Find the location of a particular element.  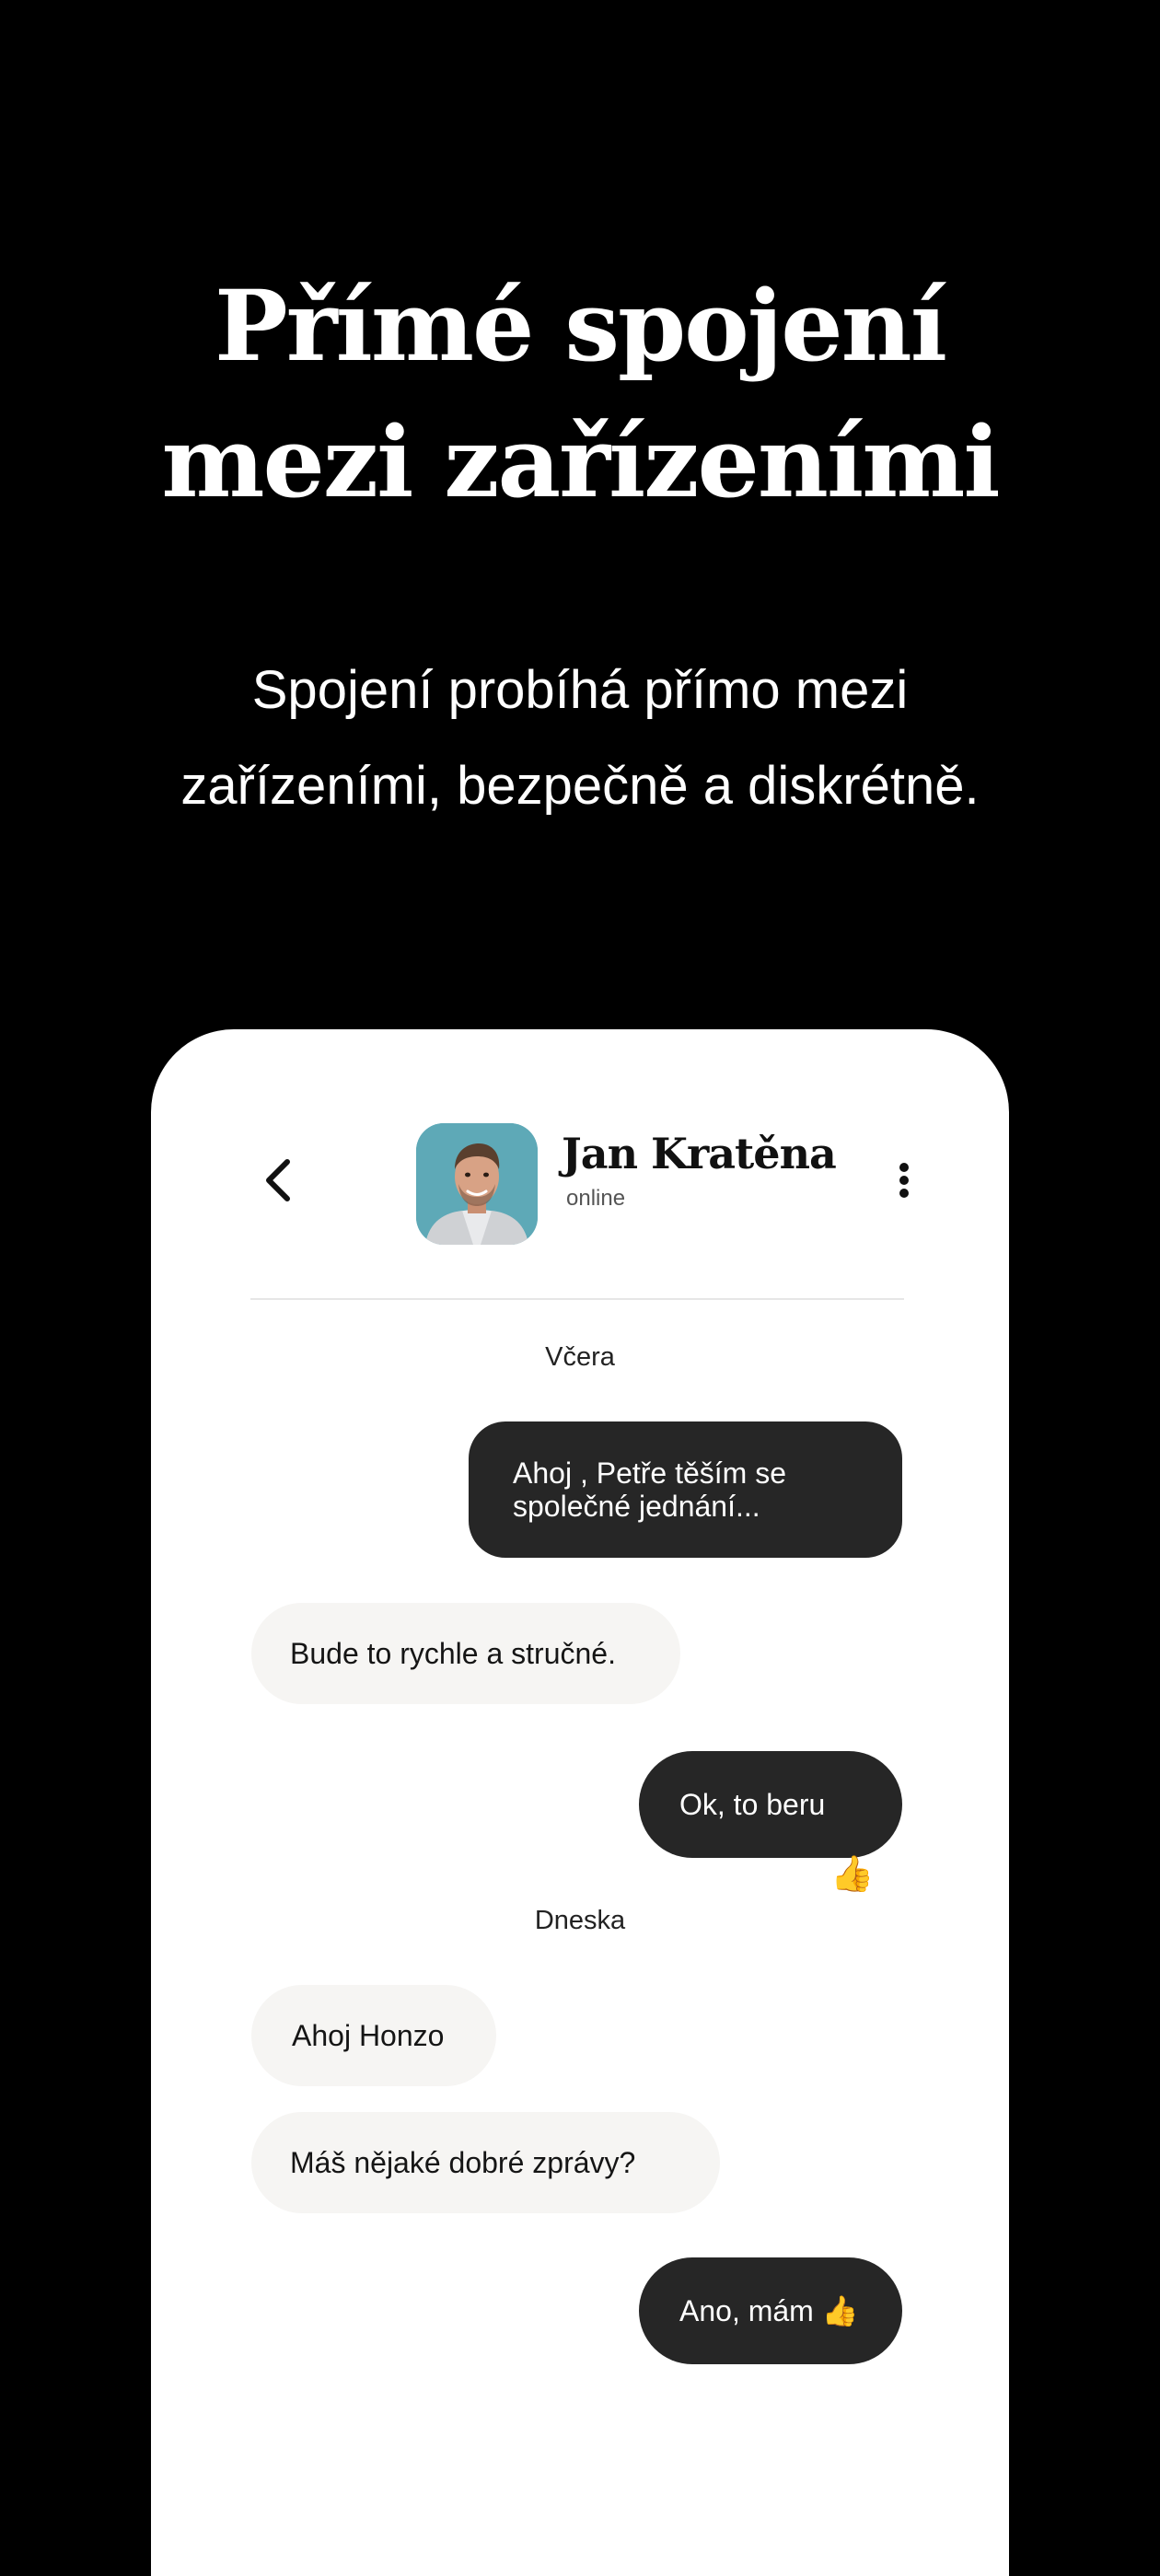

back-button is located at coordinates (279, 1180).